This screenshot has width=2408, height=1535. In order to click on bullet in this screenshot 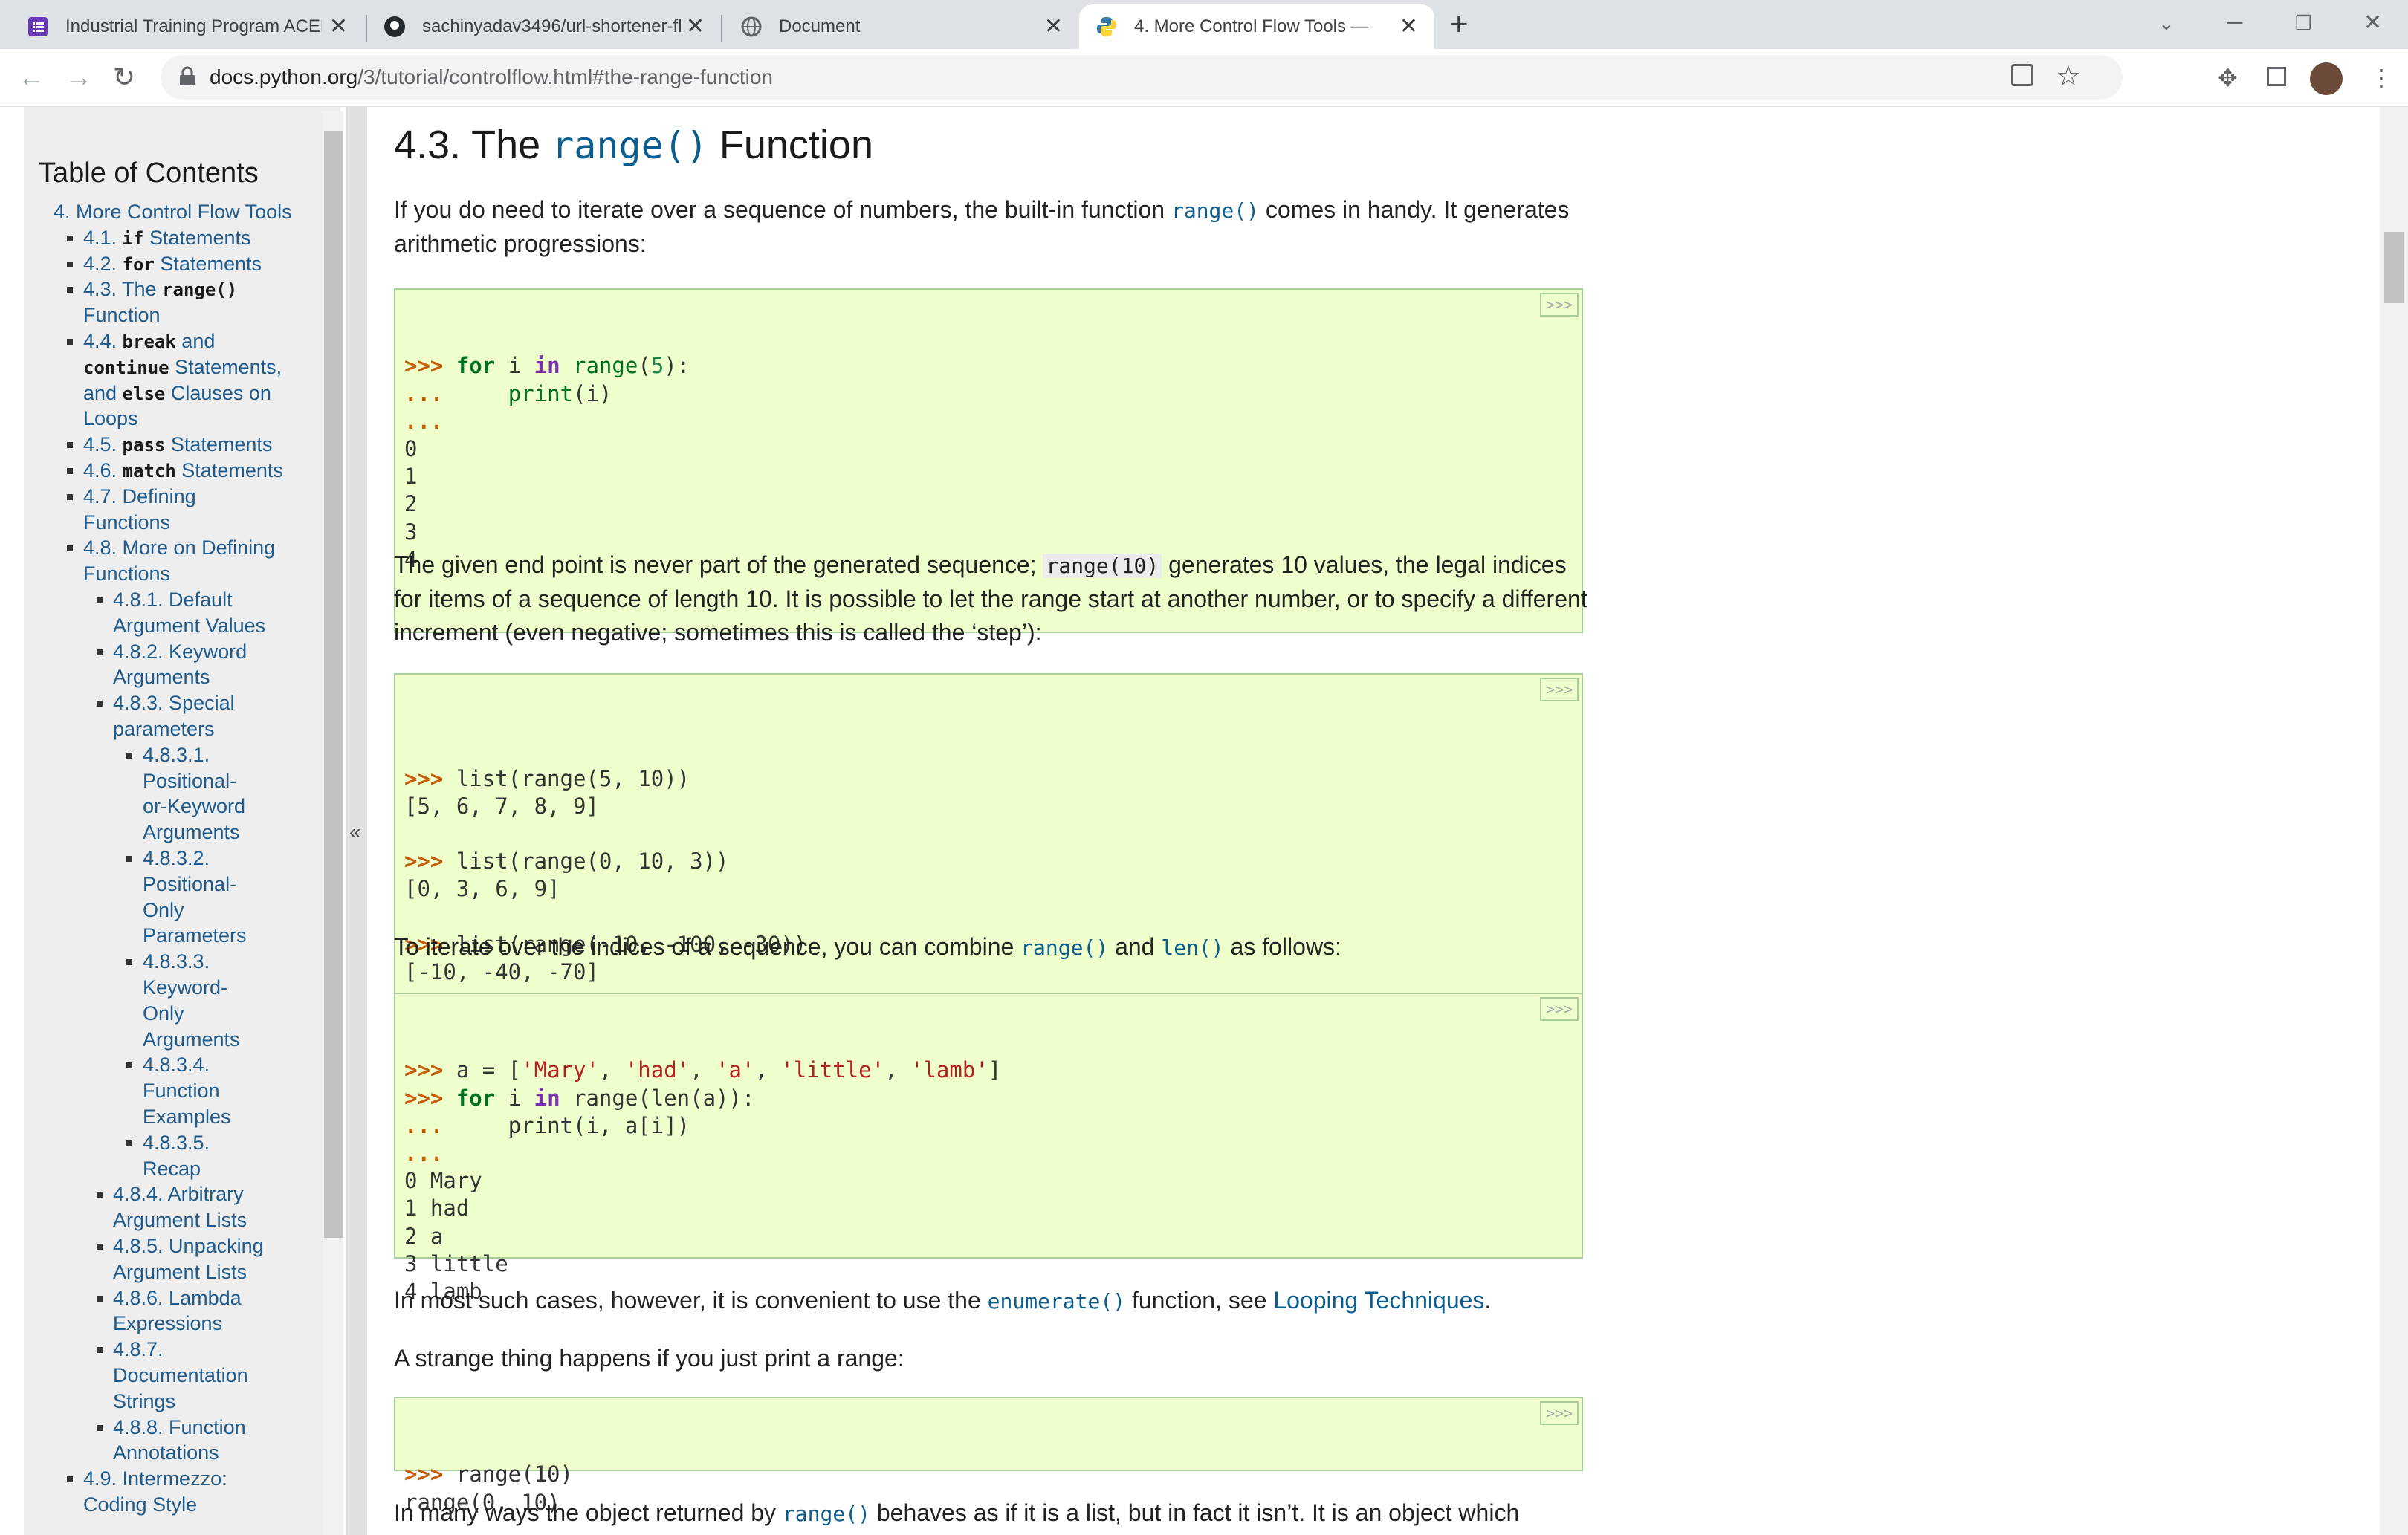, I will do `click(70, 264)`.